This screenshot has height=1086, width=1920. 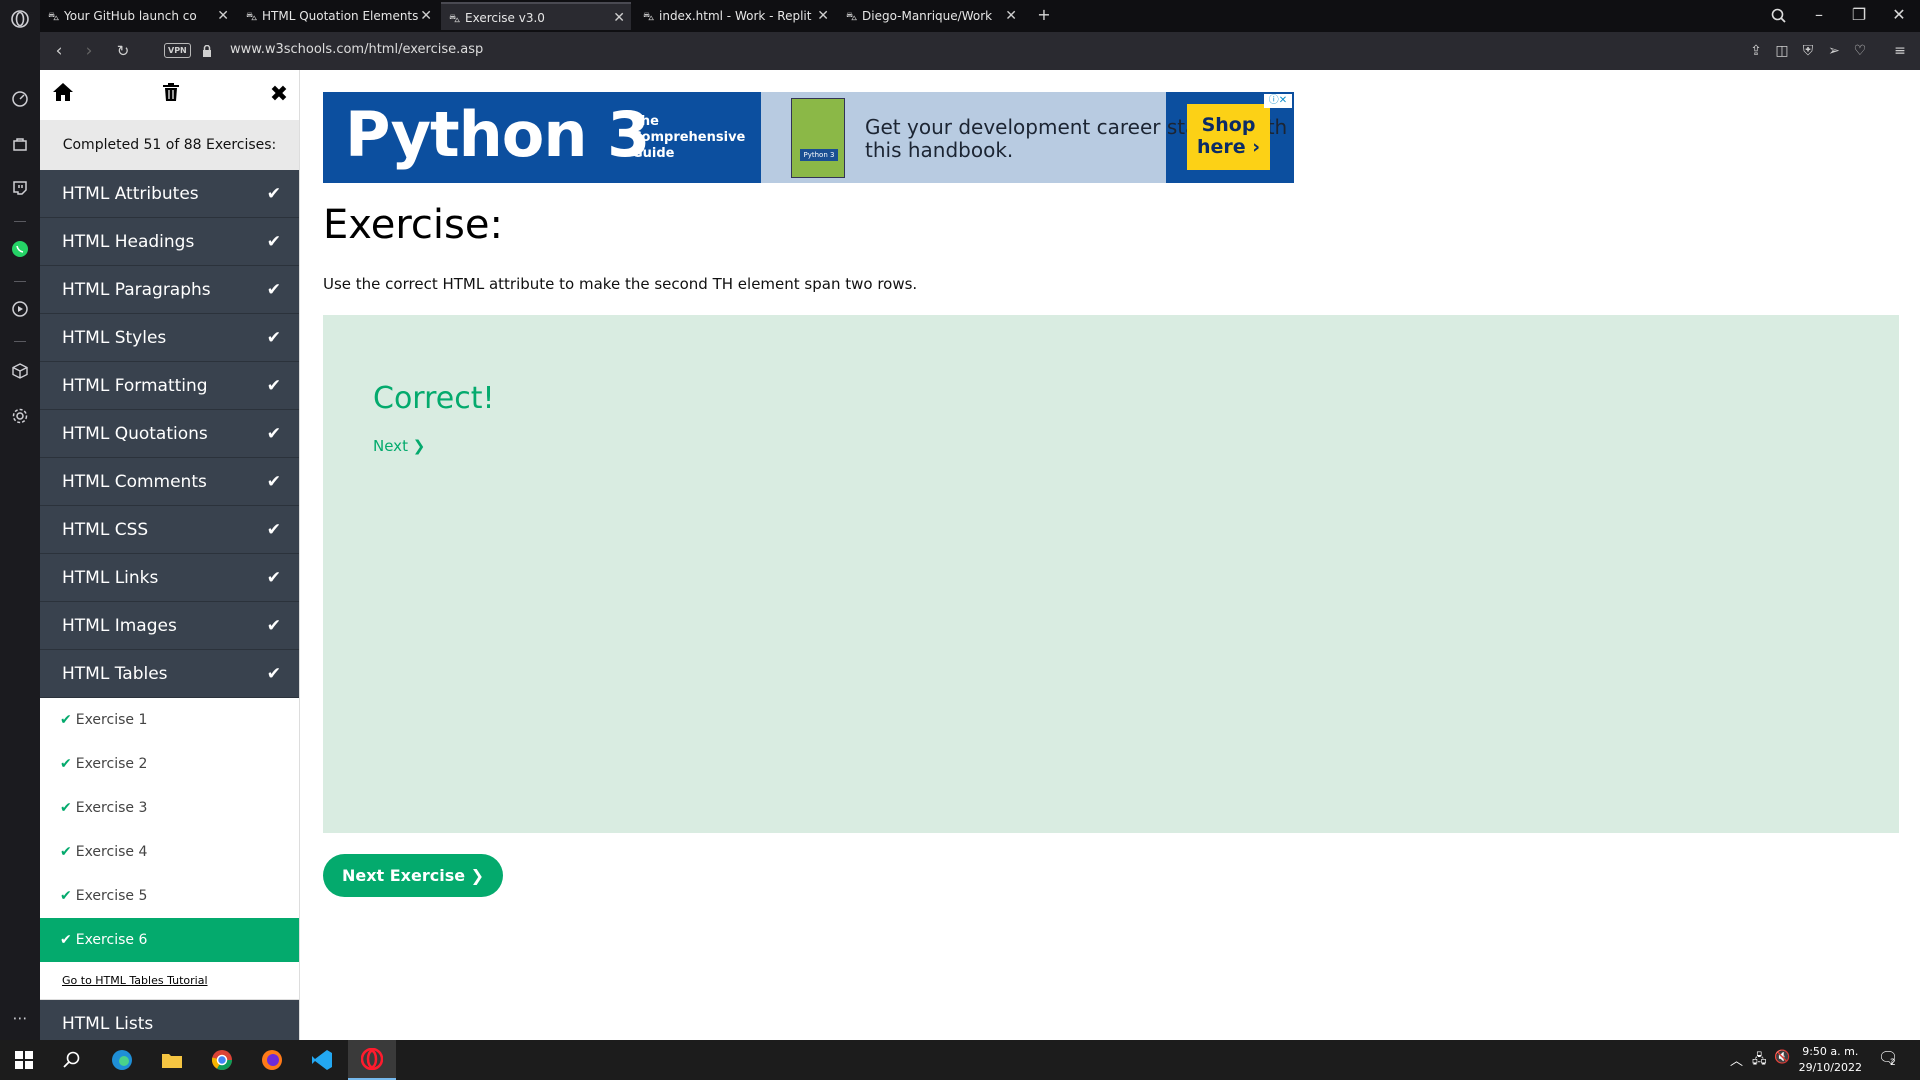 What do you see at coordinates (89, 51) in the screenshot?
I see `forward-icon: ›` at bounding box center [89, 51].